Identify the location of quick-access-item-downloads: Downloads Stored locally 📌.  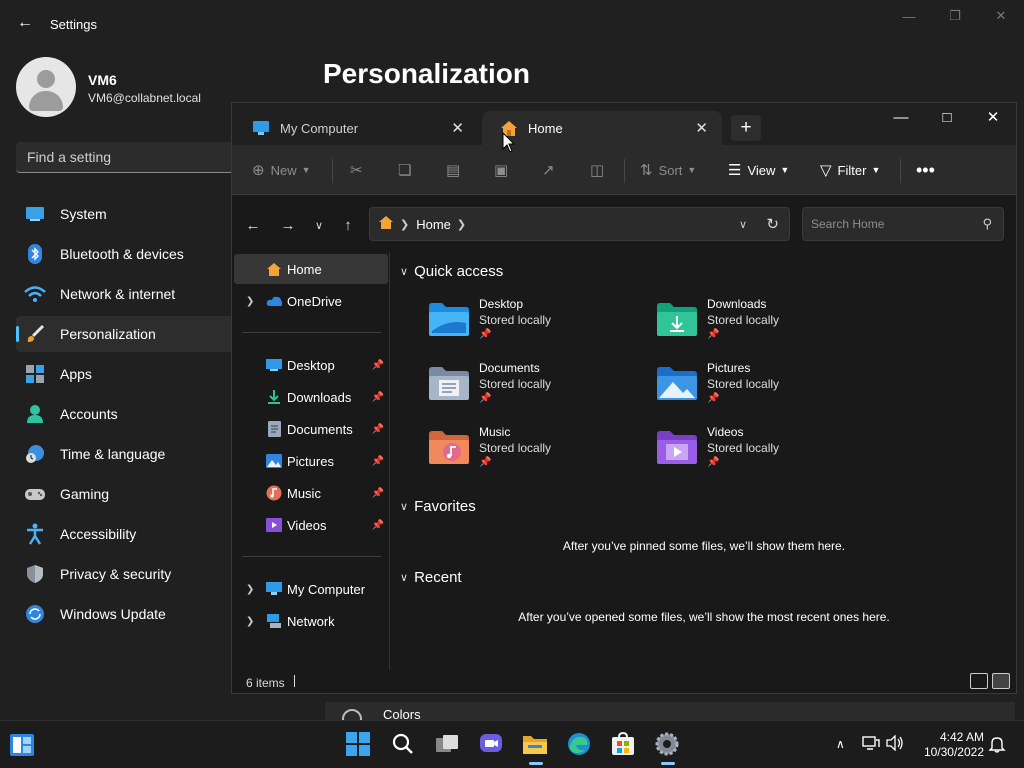
(756, 322).